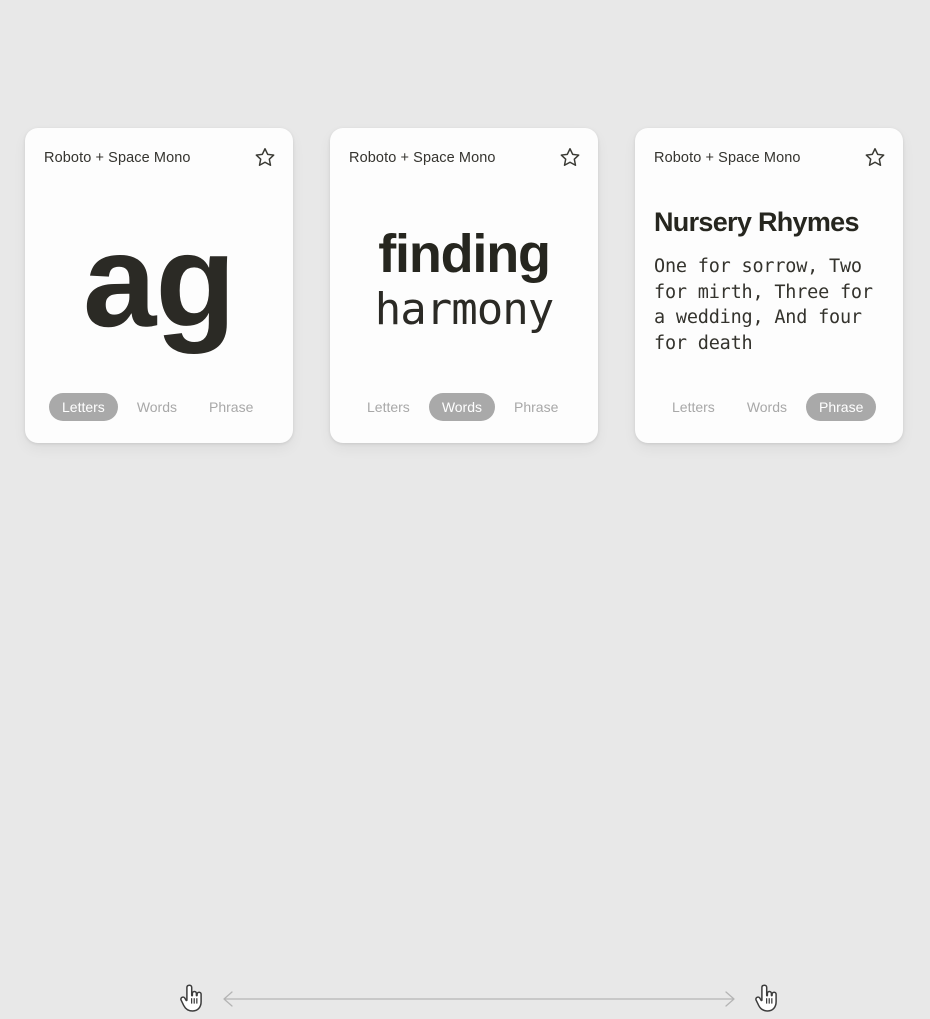 The height and width of the screenshot is (1019, 930). Describe the element at coordinates (464, 309) in the screenshot. I see `word-secondary-text: harmony` at that location.